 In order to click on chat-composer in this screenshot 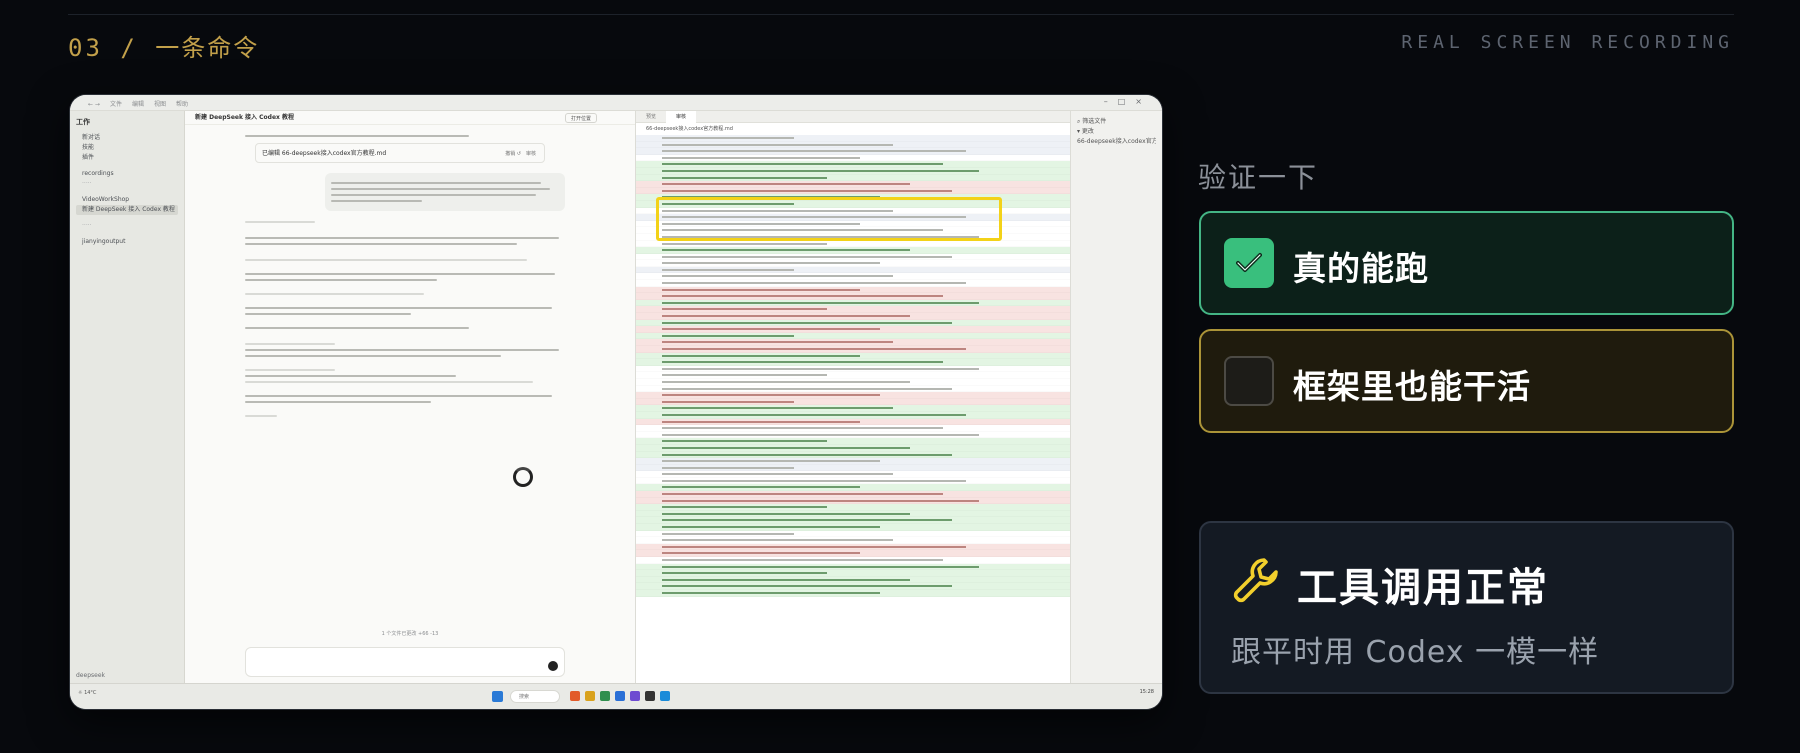, I will do `click(405, 662)`.